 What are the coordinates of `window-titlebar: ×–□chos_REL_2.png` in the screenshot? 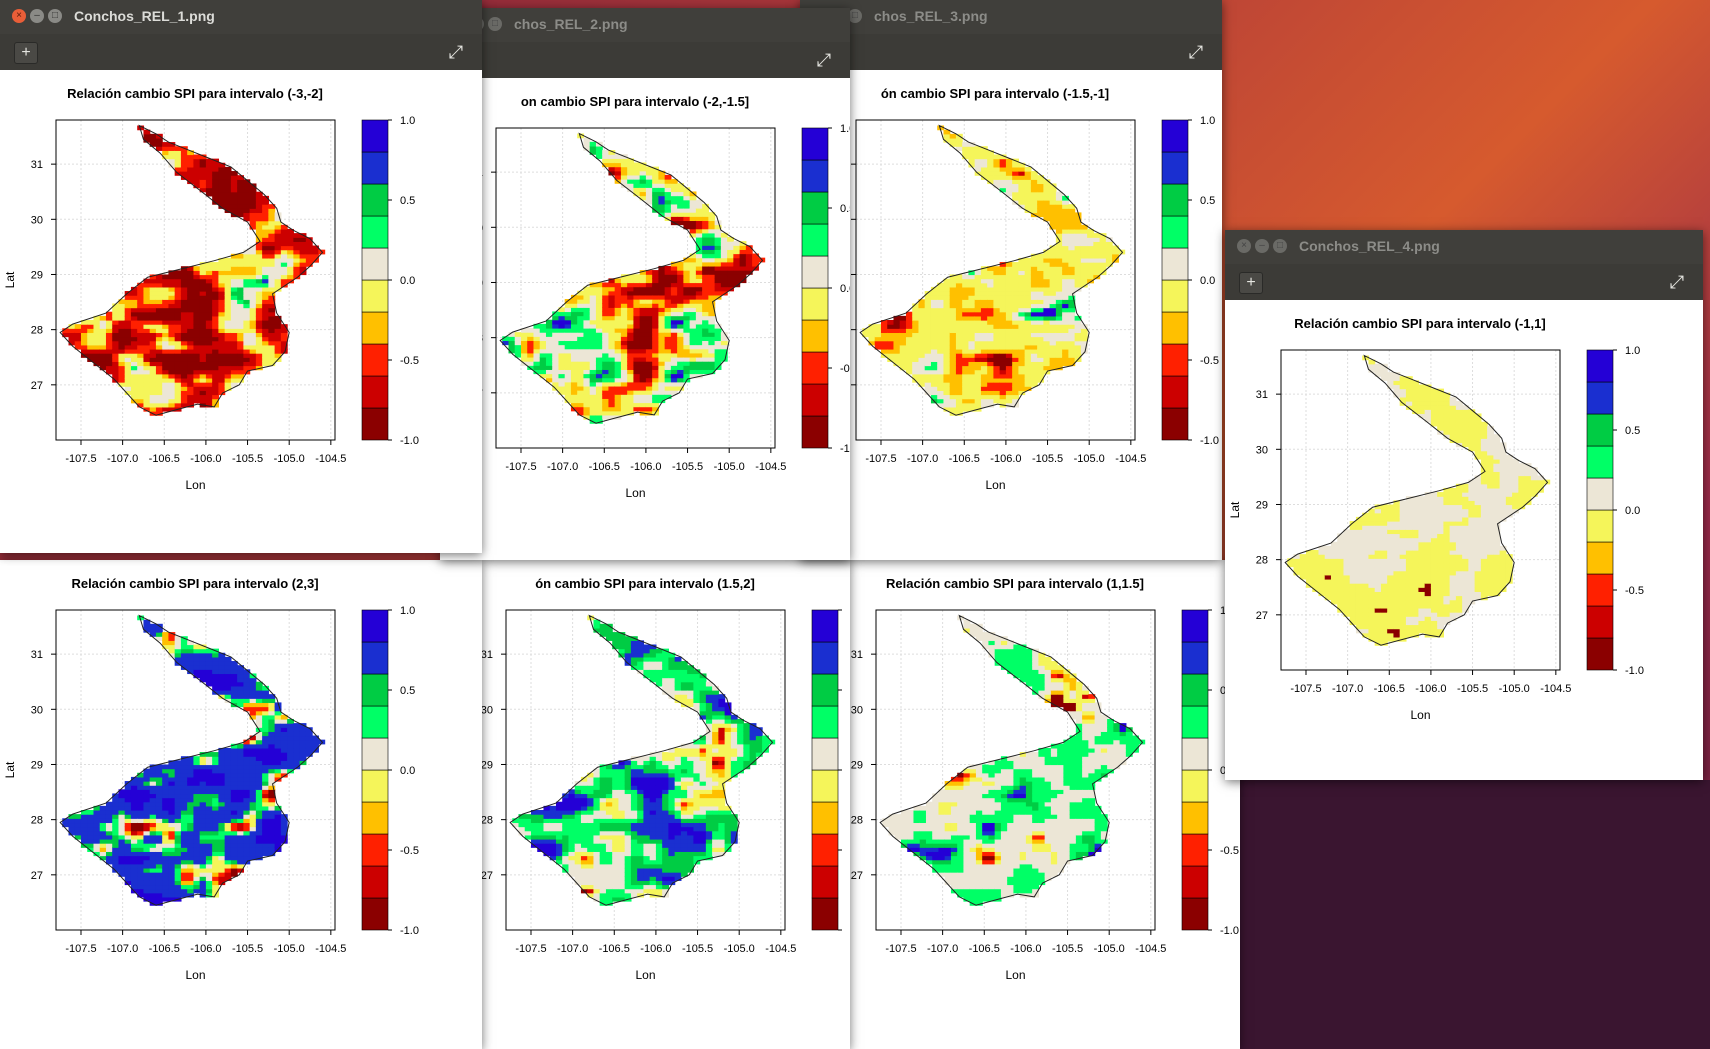 It's located at (645, 25).